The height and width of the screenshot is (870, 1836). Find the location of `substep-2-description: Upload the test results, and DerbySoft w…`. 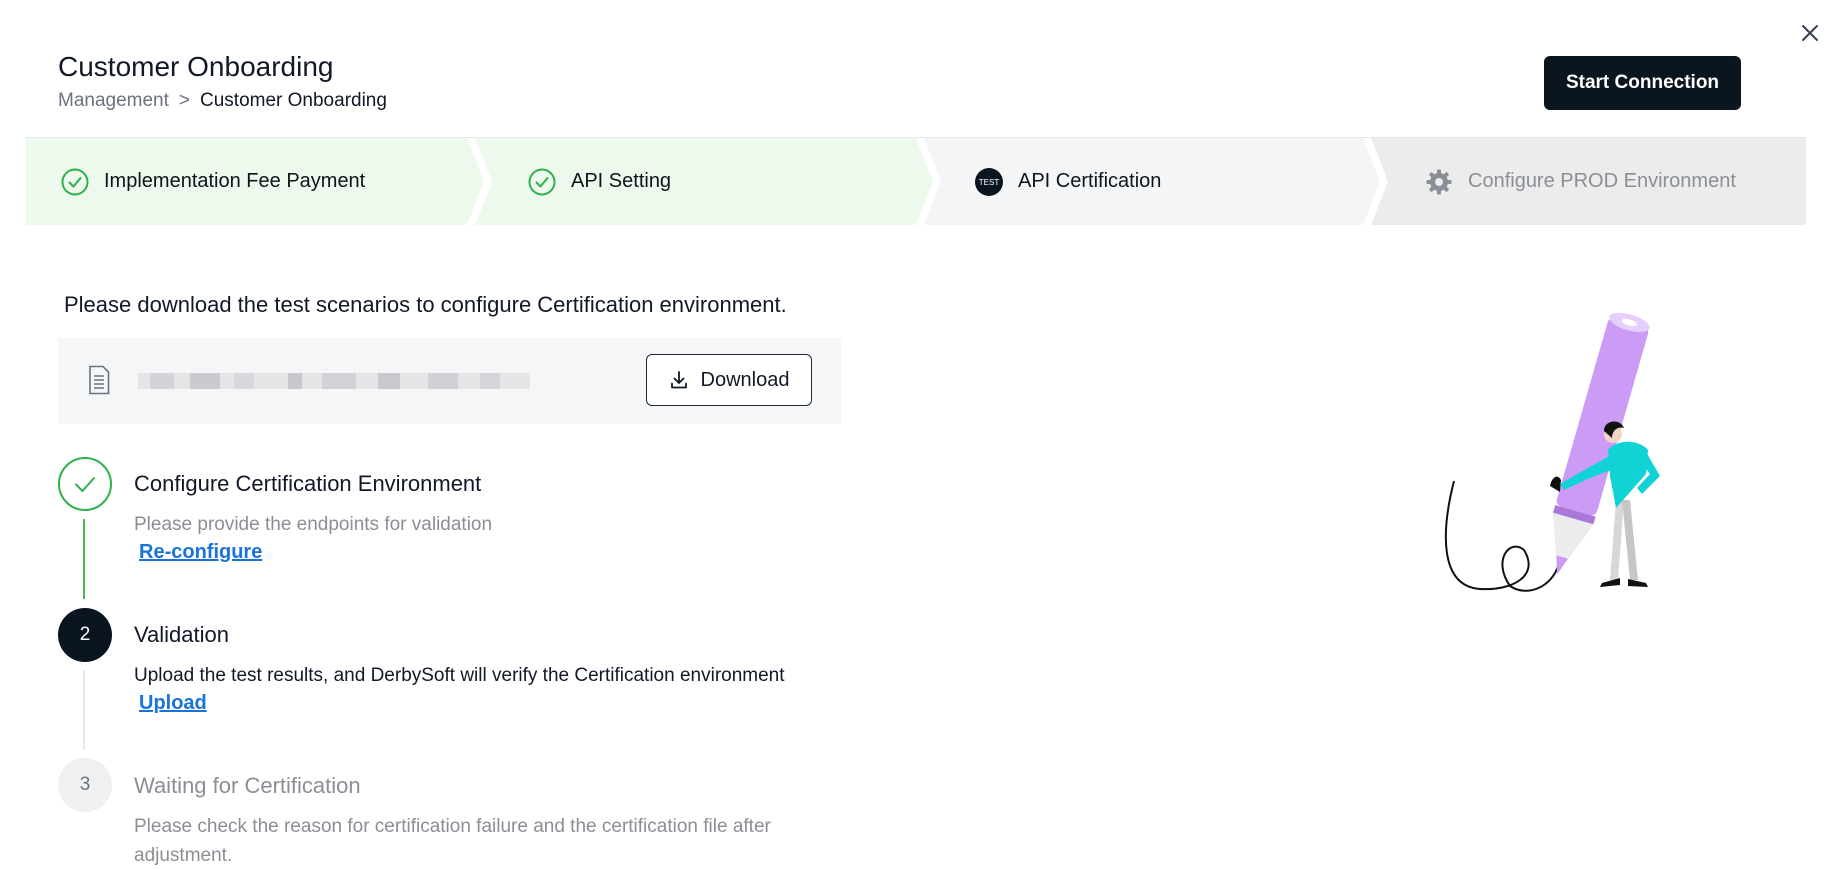

substep-2-description: Upload the test results, and DerbySoft w… is located at coordinates (459, 675).